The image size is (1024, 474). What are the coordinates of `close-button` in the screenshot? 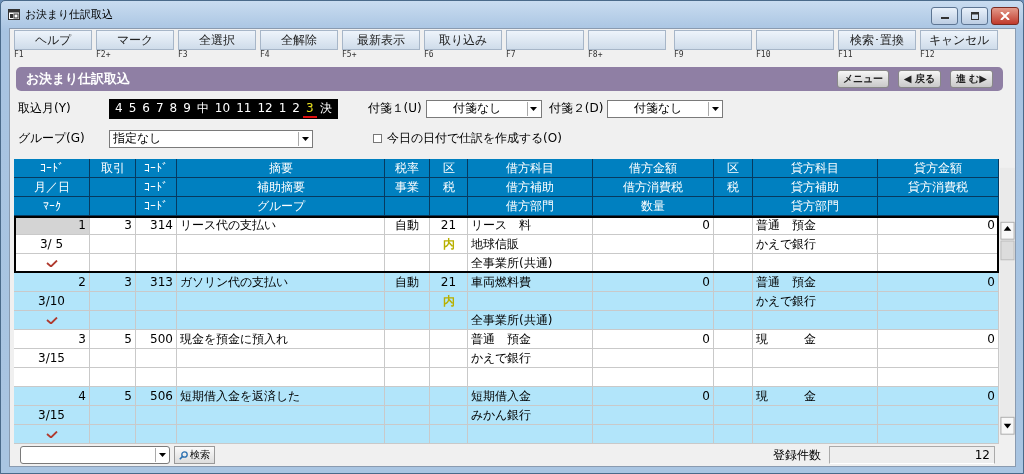 It's located at (1005, 15).